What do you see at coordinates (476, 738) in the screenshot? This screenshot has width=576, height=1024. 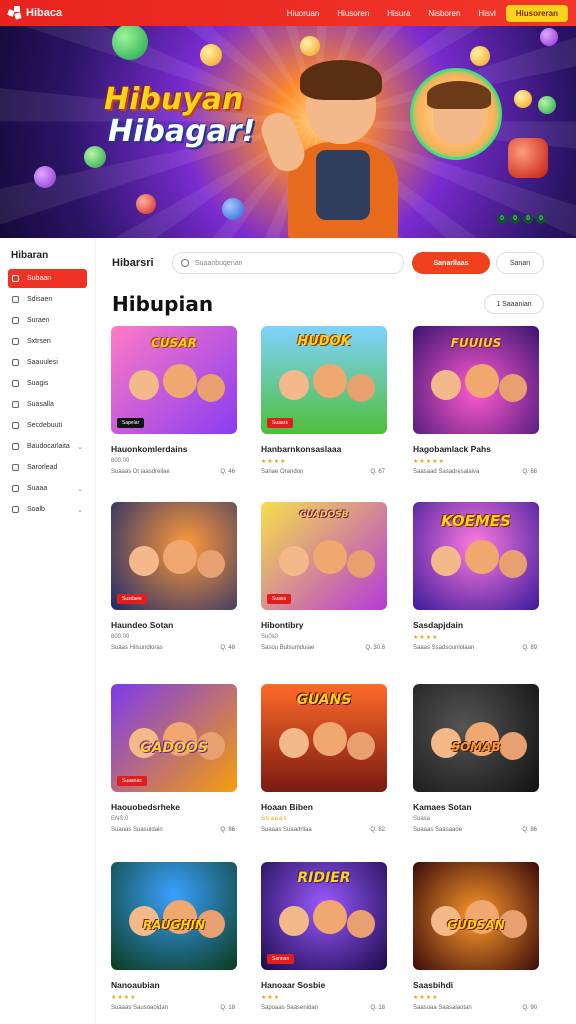 I see `game-thumbnail: SOMAB` at bounding box center [476, 738].